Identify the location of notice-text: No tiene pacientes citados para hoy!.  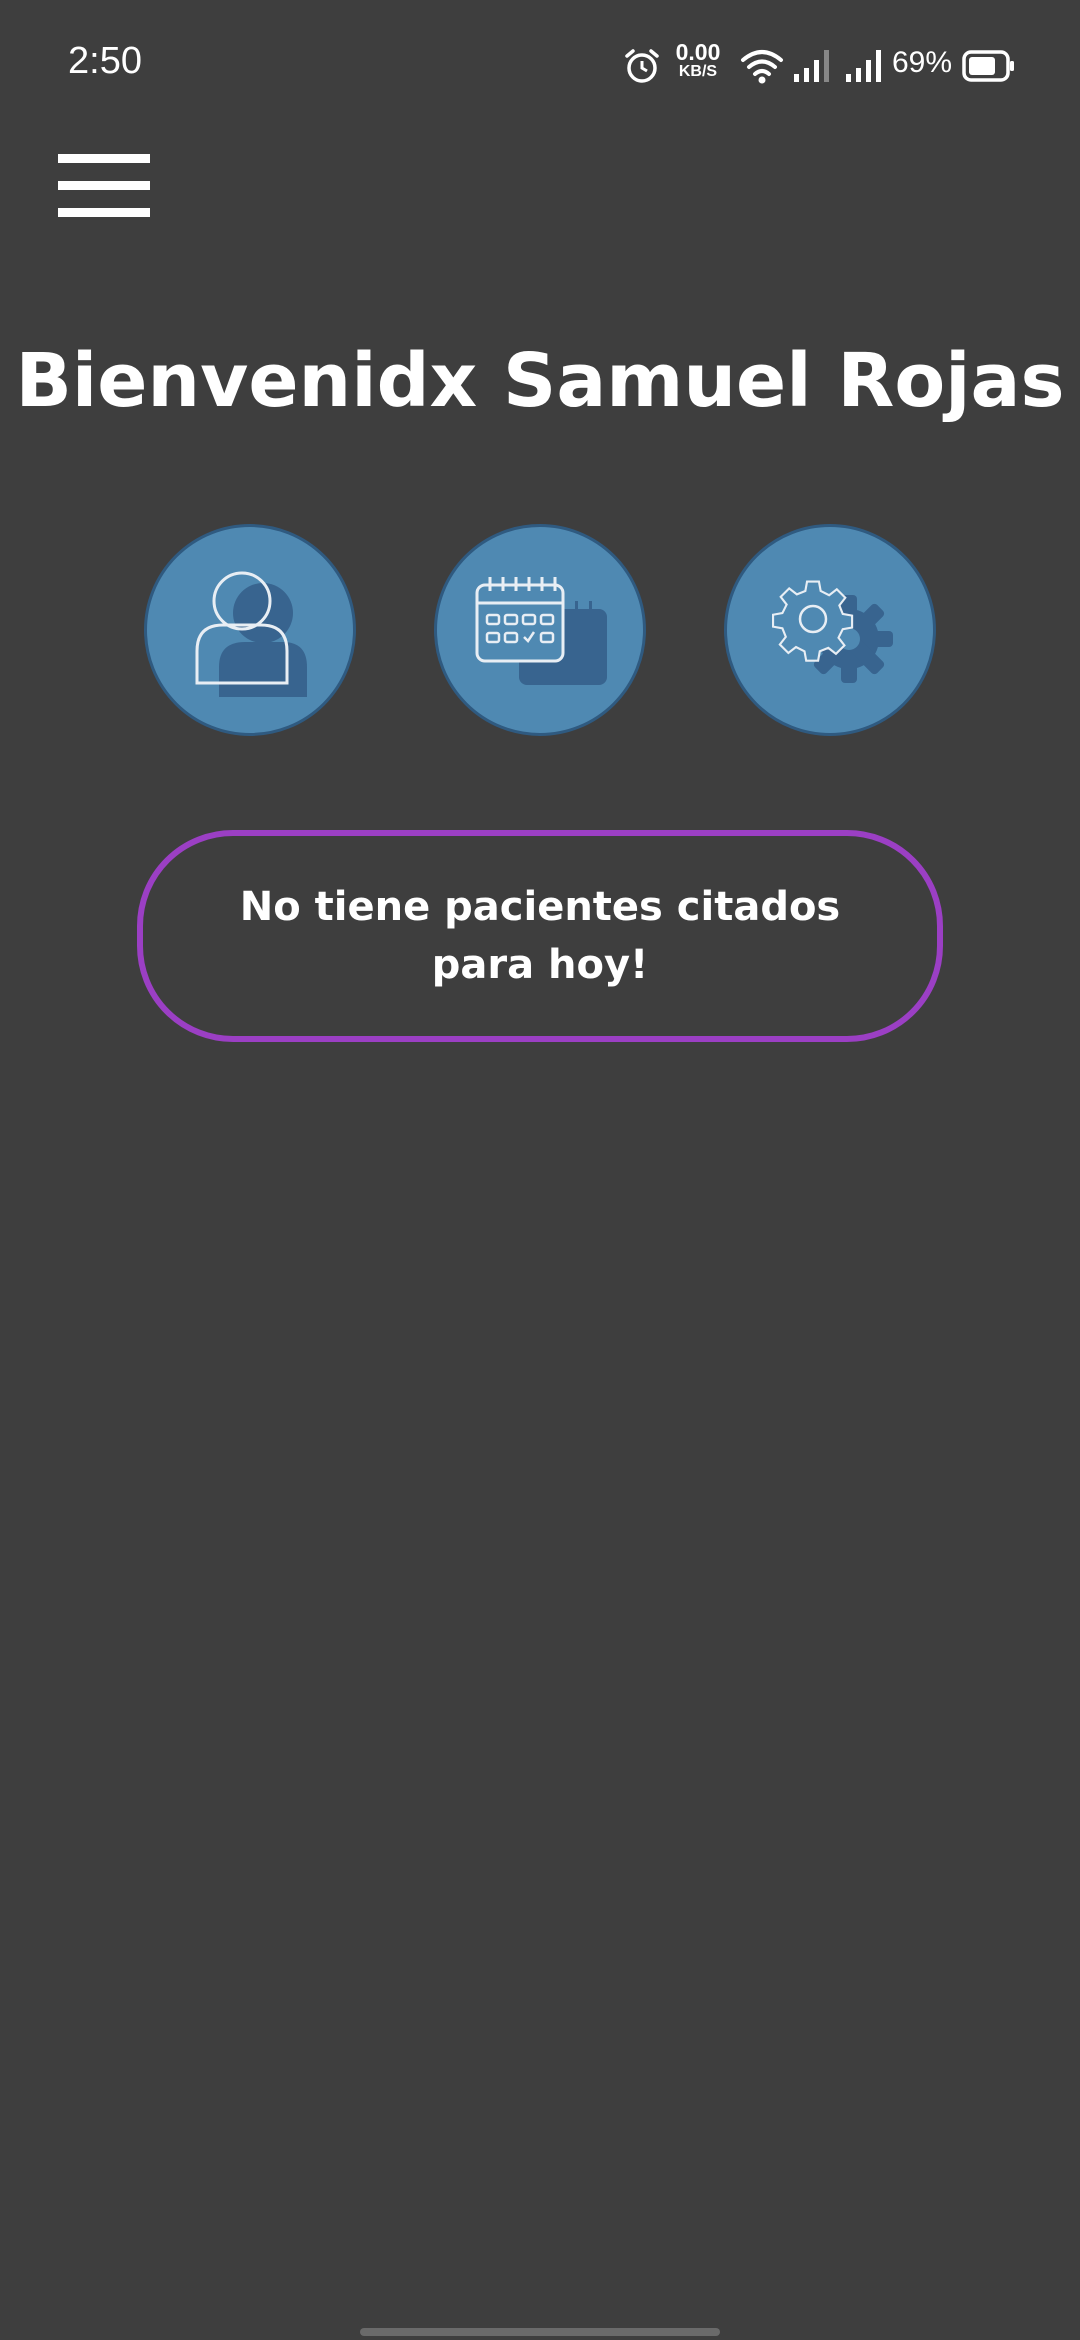
(540, 936).